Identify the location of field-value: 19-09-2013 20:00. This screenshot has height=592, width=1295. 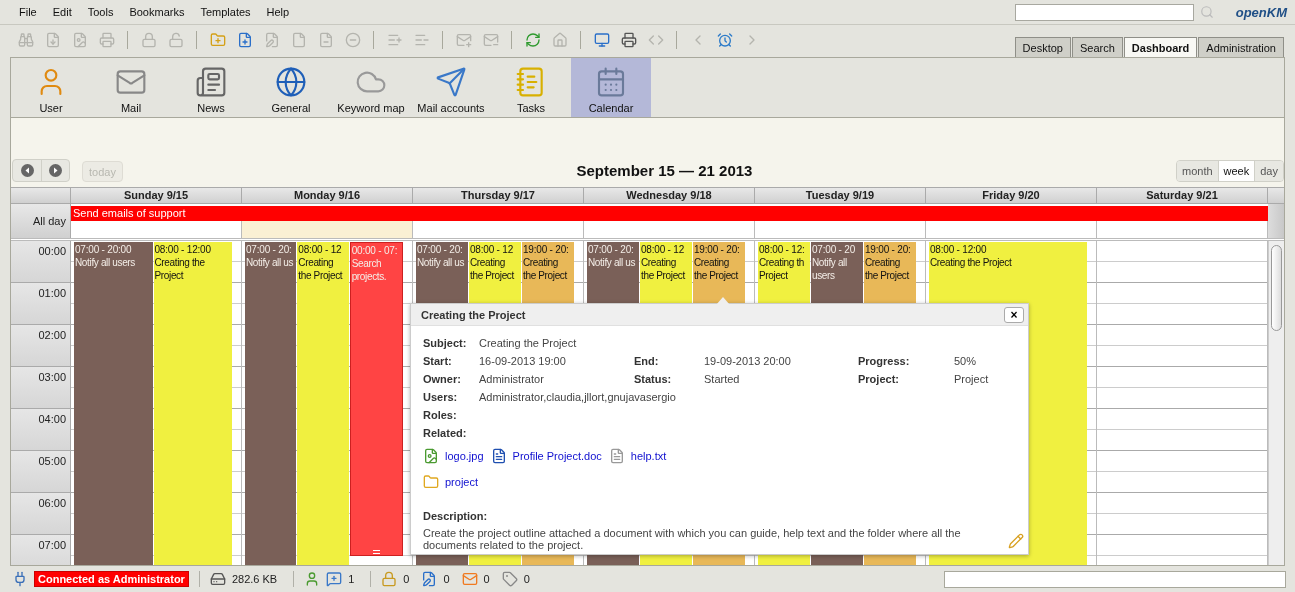
(748, 361).